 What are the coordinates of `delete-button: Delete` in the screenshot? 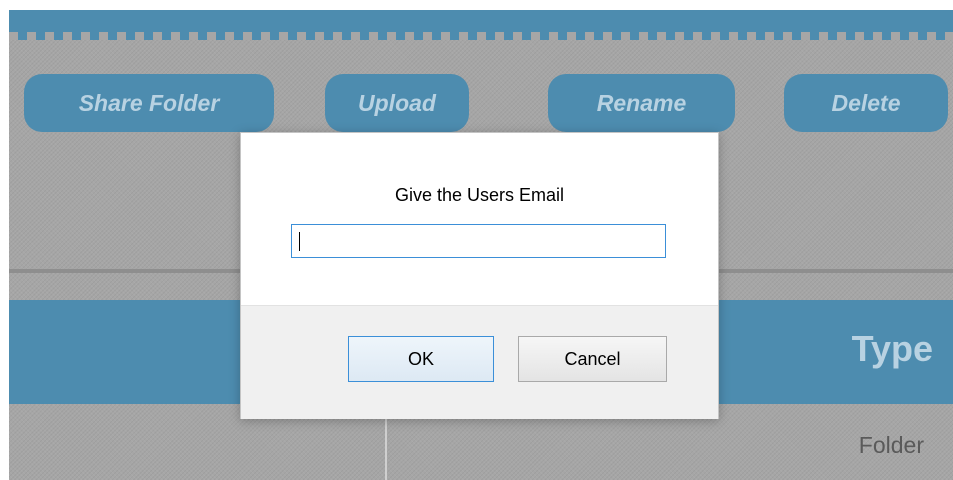 It's located at (866, 103).